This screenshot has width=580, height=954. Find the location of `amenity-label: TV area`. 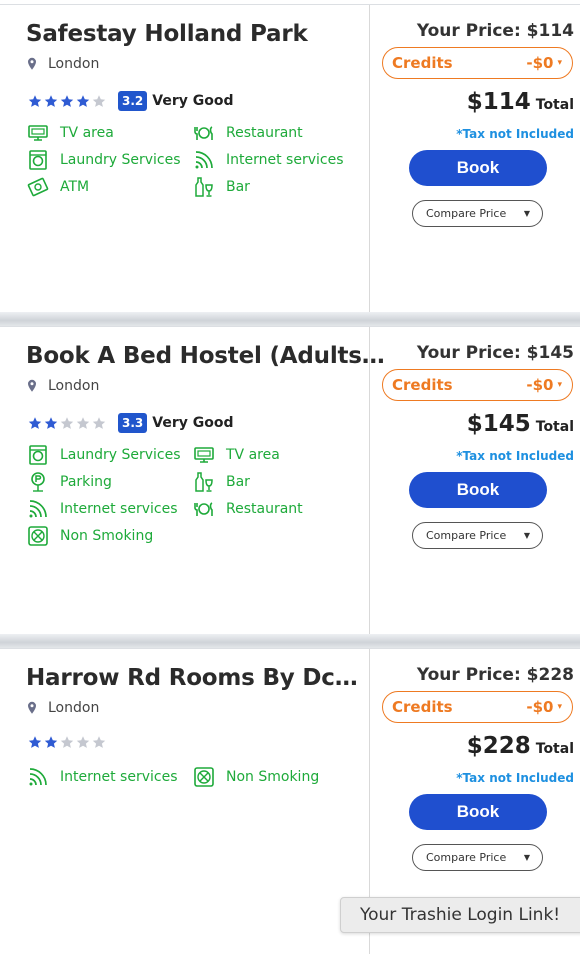

amenity-label: TV area is located at coordinates (87, 133).